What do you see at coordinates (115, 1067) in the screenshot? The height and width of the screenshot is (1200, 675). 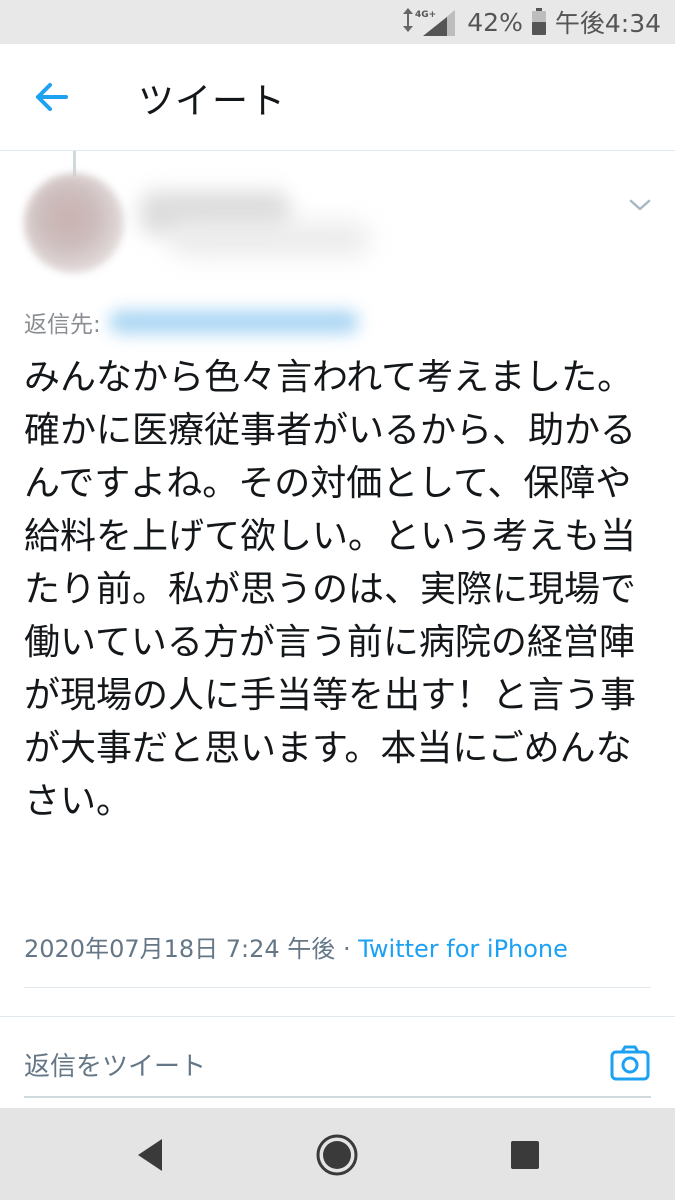 I see `reply-placeholder: 返信をツイート` at bounding box center [115, 1067].